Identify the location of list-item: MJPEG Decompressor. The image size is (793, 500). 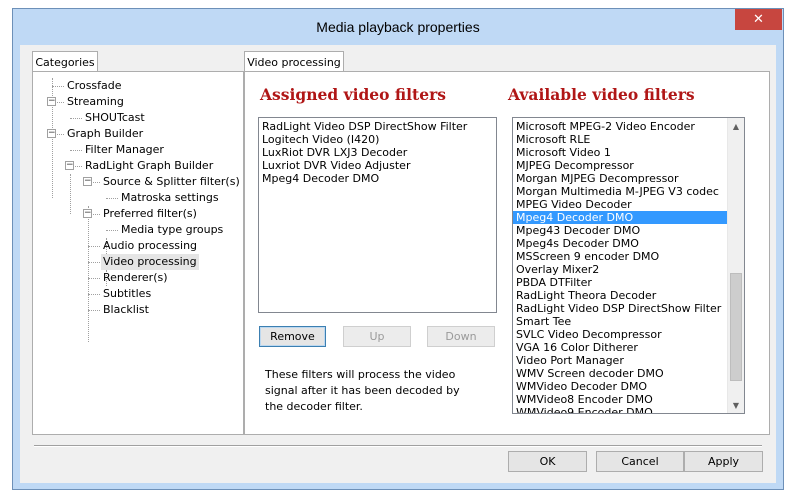
(621, 165).